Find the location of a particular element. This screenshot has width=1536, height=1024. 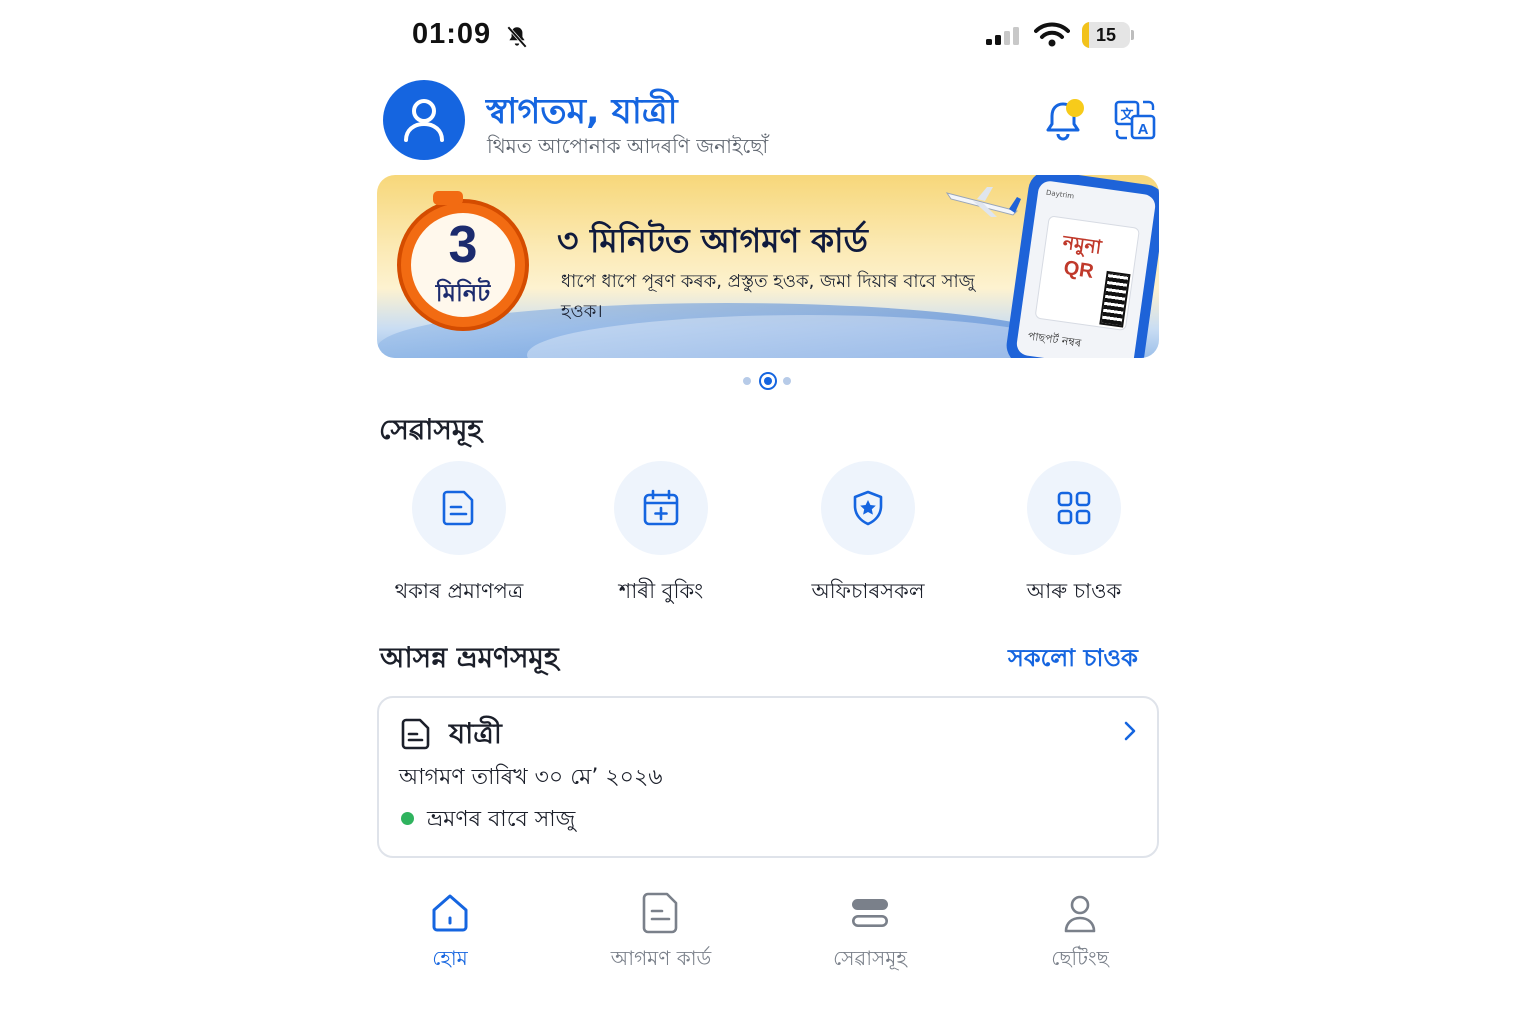

battery-icon: 15 is located at coordinates (1108, 35).